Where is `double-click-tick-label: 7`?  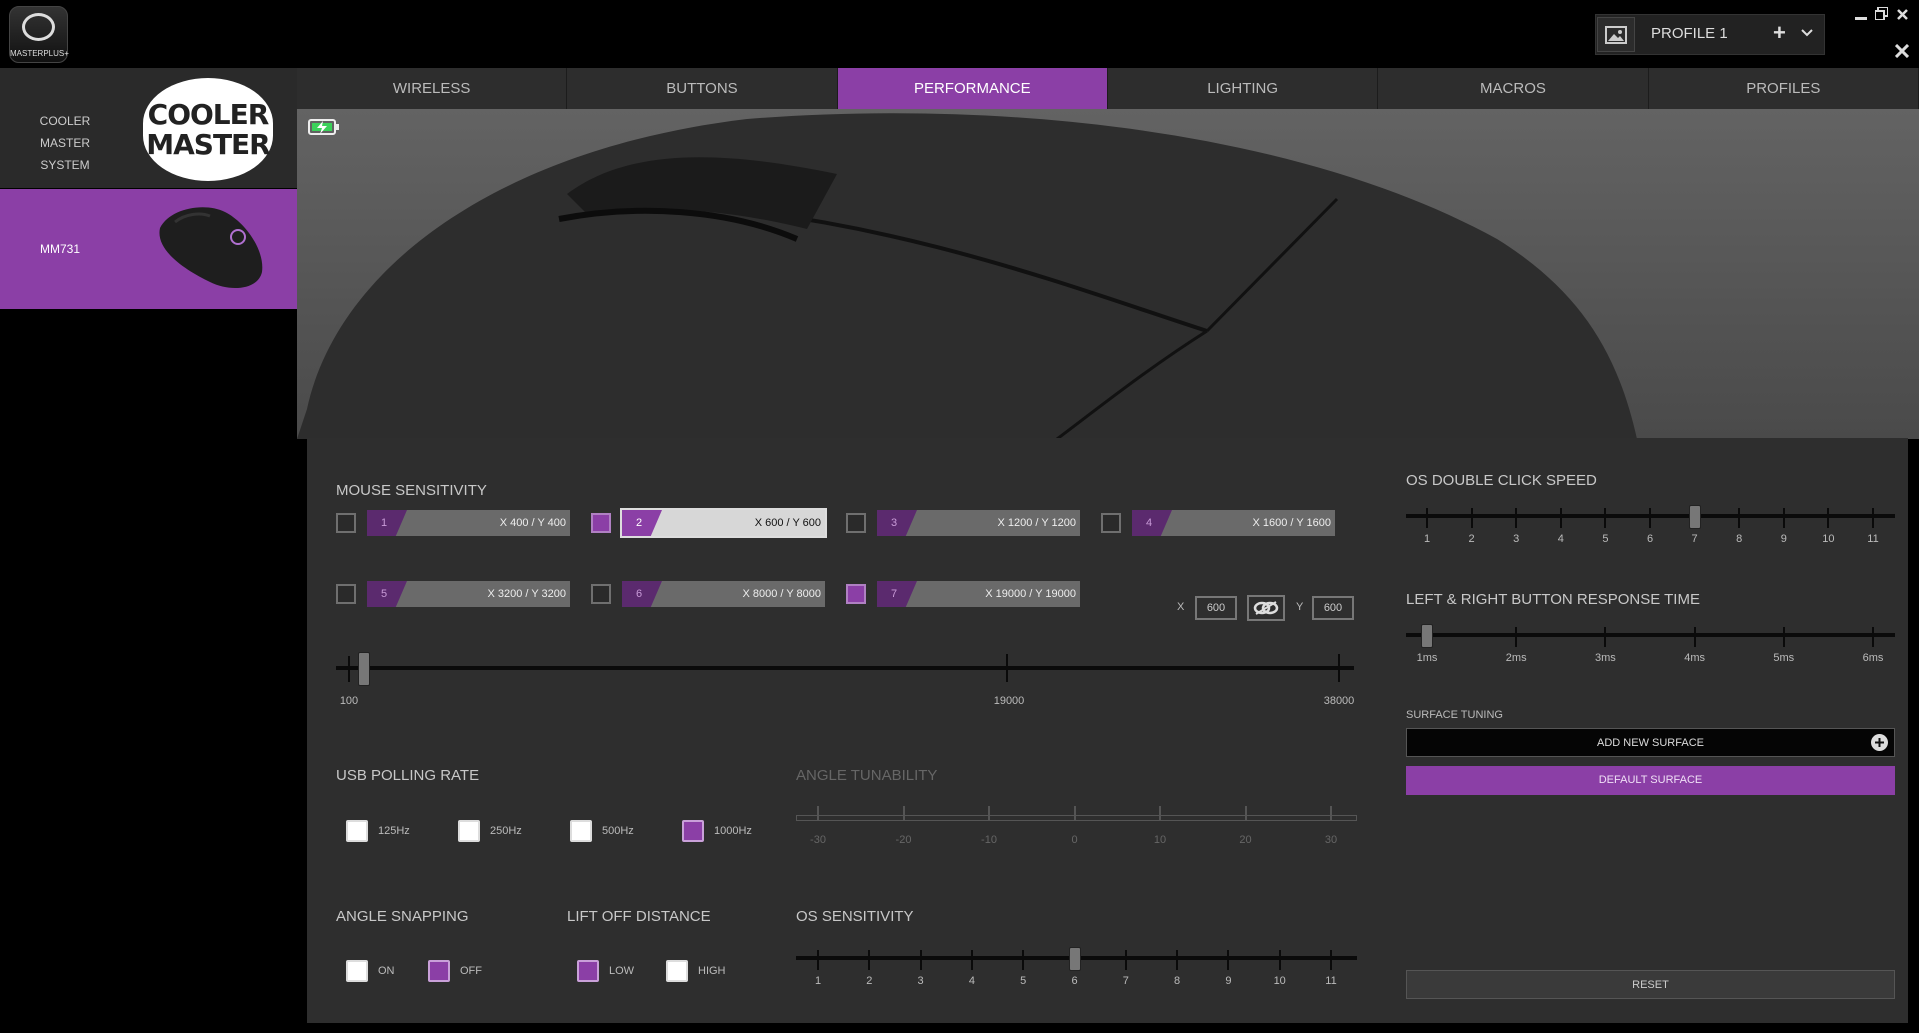 double-click-tick-label: 7 is located at coordinates (1694, 539).